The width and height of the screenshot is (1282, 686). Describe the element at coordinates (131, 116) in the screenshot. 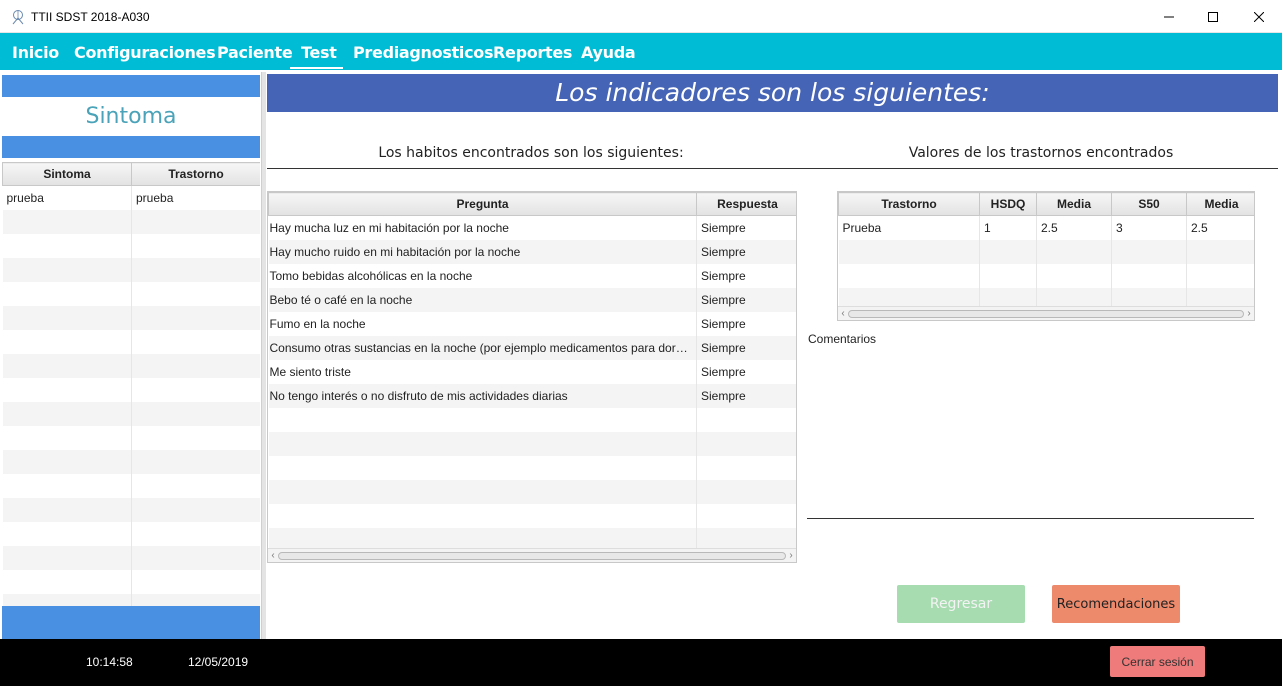

I see `symptom-heading: Sintoma` at that location.